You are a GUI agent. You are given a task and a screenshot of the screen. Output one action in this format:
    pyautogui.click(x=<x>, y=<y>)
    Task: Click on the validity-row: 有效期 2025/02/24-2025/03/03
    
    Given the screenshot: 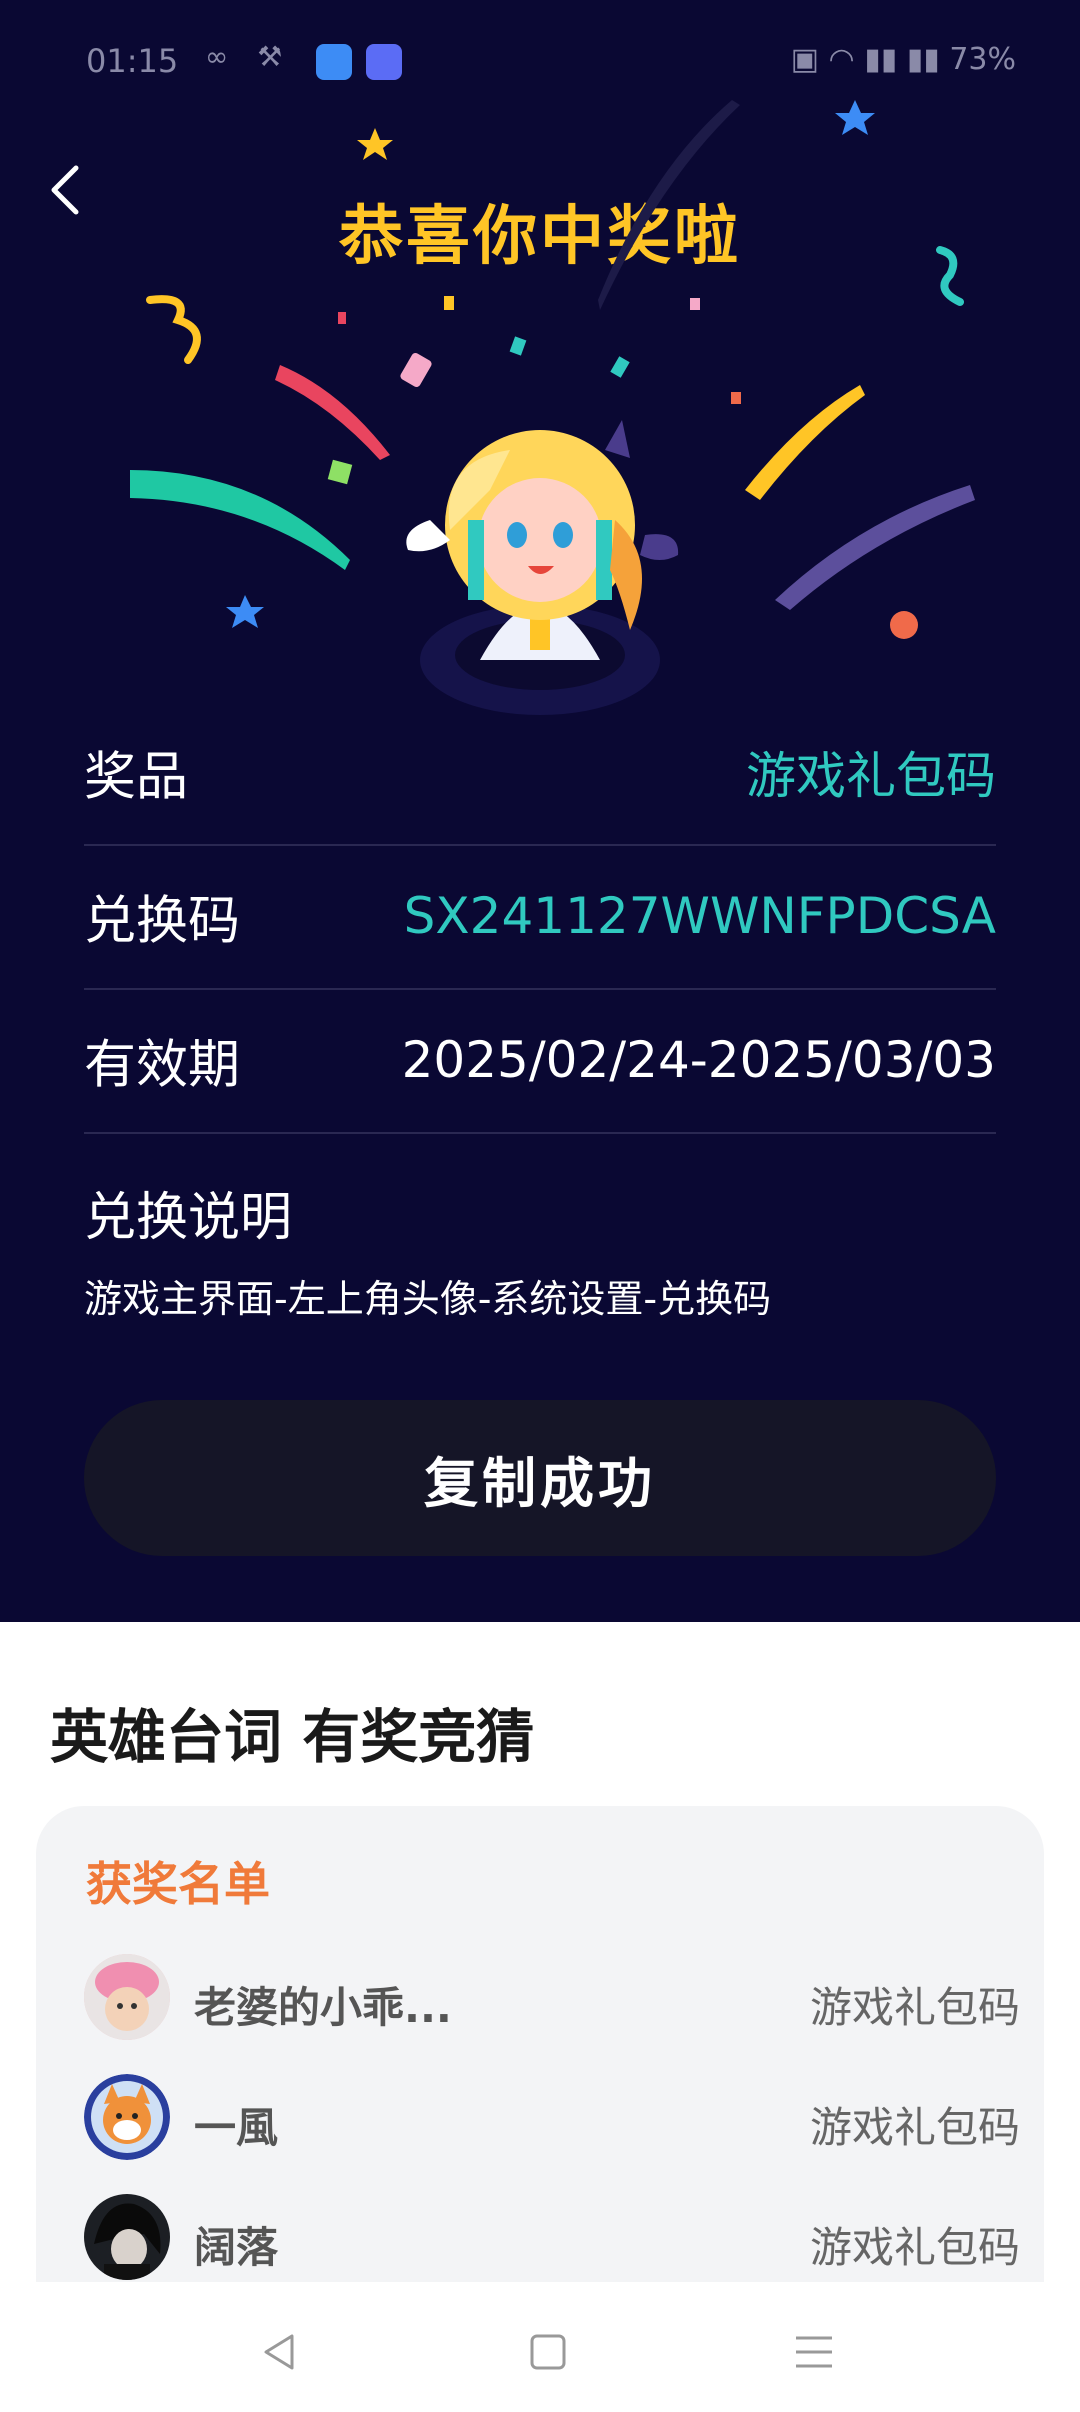 What is the action you would take?
    pyautogui.click(x=540, y=1061)
    